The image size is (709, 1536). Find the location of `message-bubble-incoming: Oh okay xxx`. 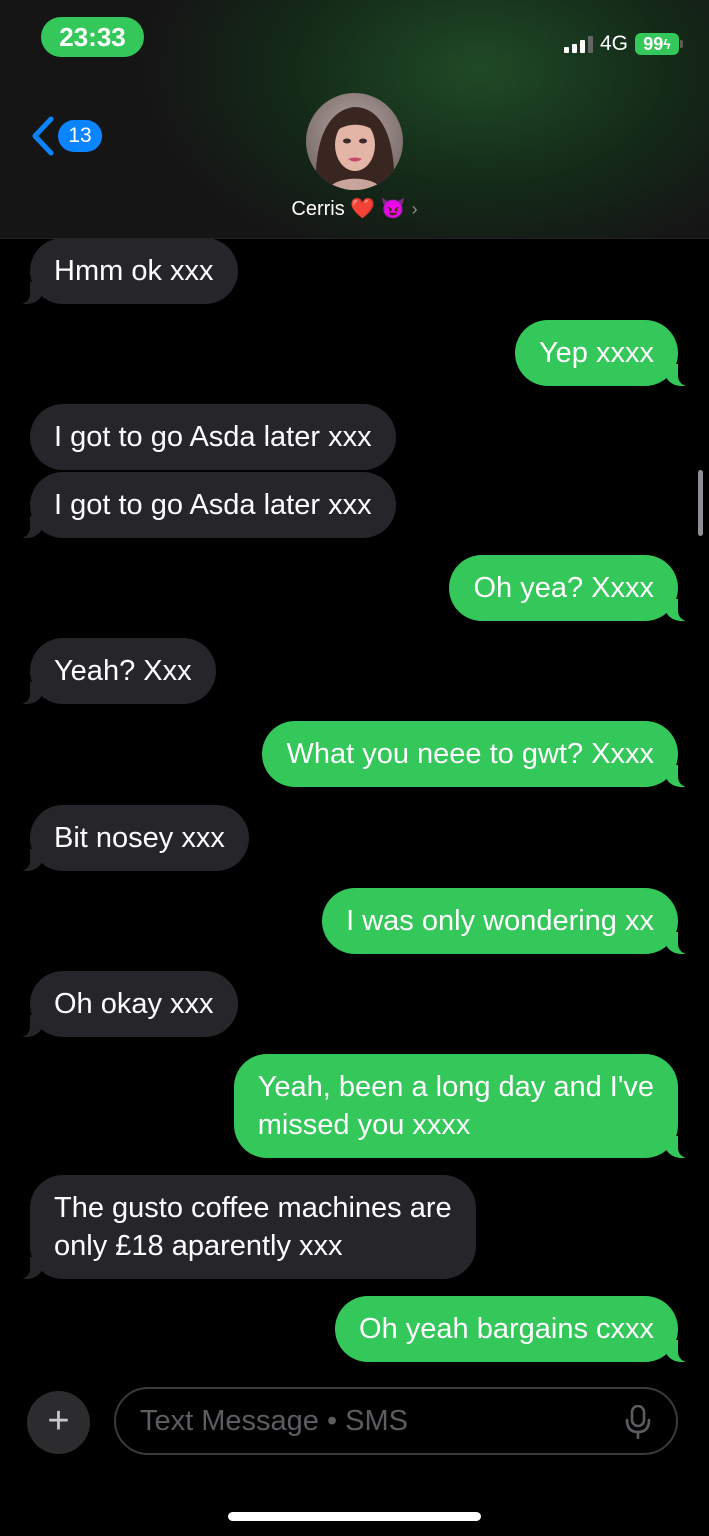

message-bubble-incoming: Oh okay xxx is located at coordinates (129, 1004).